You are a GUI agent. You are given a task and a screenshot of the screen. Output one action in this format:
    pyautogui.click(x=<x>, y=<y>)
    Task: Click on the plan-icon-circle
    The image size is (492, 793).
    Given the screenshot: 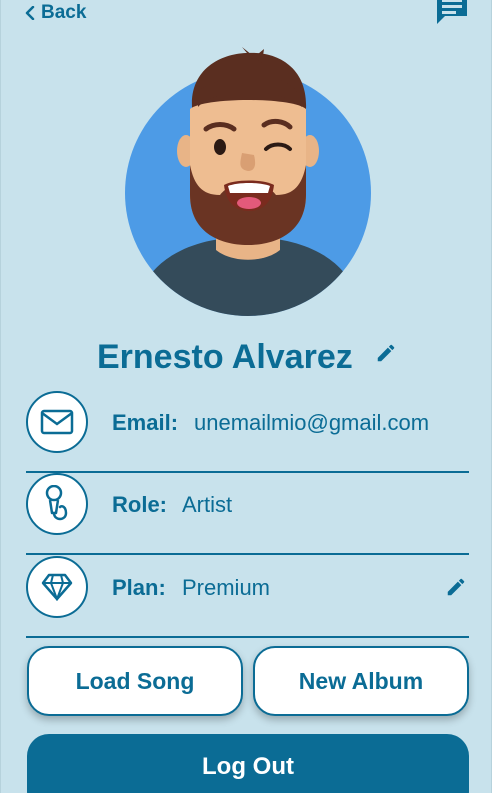 What is the action you would take?
    pyautogui.click(x=57, y=587)
    